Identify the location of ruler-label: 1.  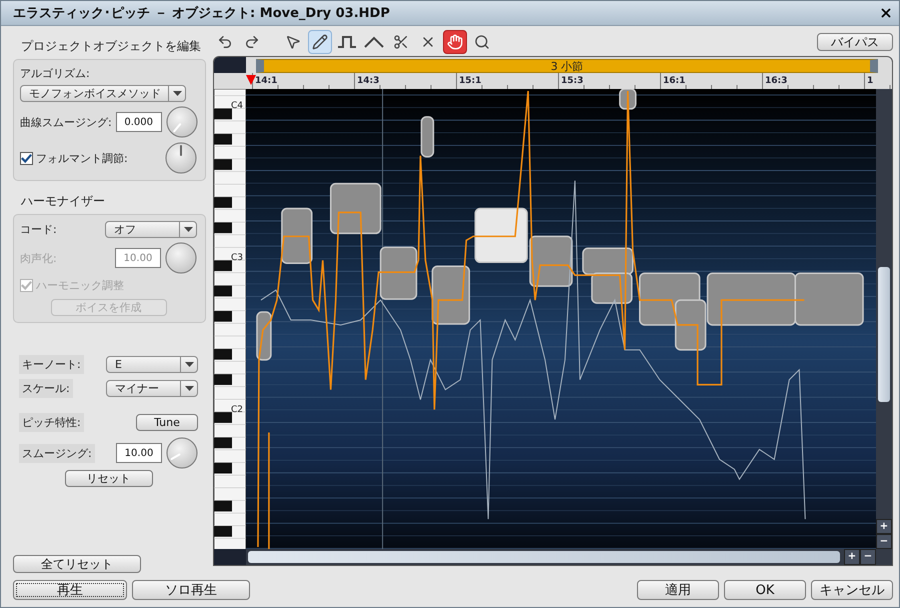
(870, 81).